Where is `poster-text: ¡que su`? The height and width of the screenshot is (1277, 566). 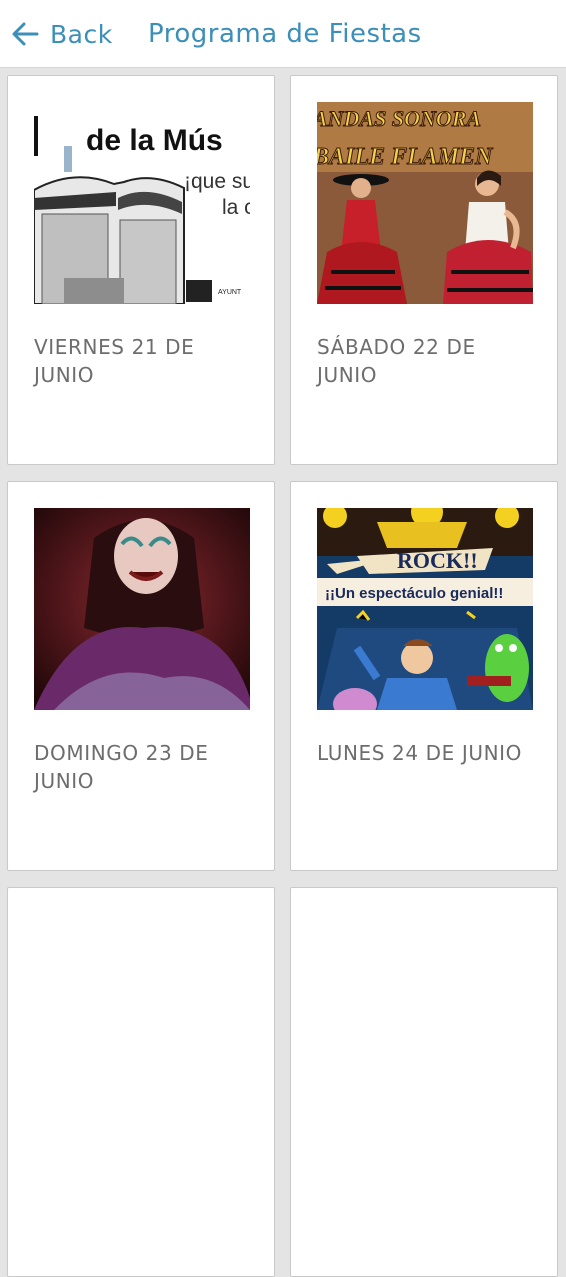
poster-text: ¡que su is located at coordinates (217, 181).